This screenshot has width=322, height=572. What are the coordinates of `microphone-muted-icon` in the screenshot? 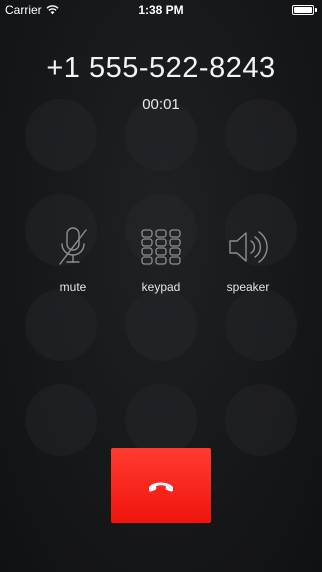 It's located at (73, 246).